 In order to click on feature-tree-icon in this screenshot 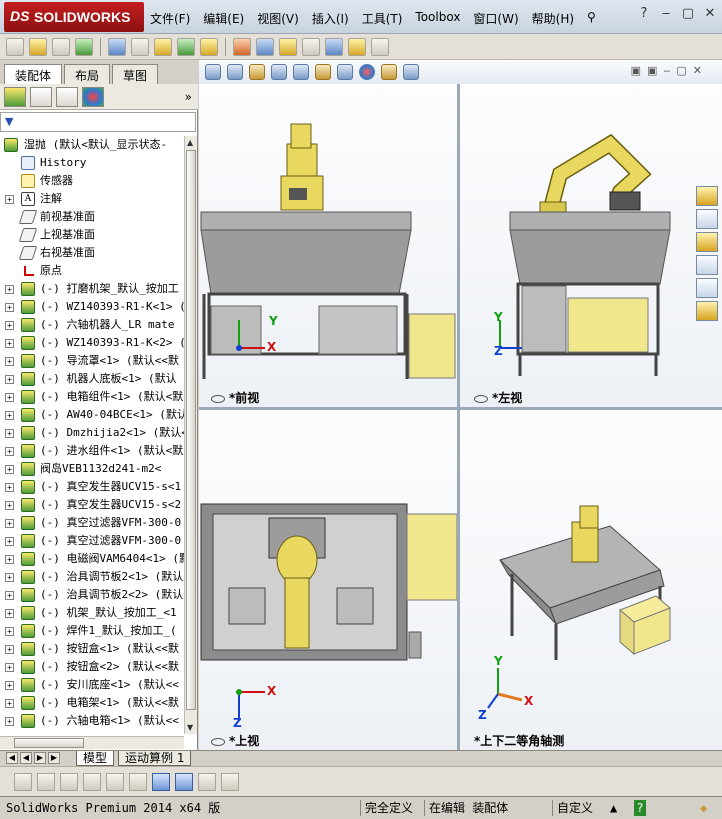, I will do `click(15, 96)`.